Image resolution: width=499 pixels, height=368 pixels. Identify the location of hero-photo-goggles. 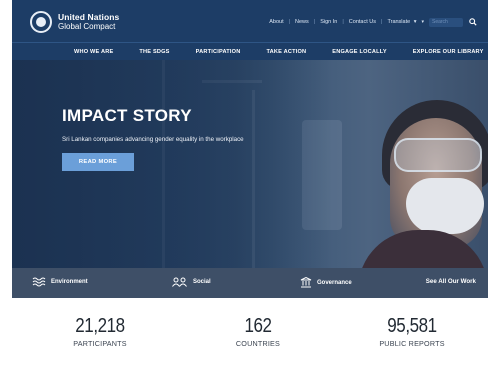
(438, 155).